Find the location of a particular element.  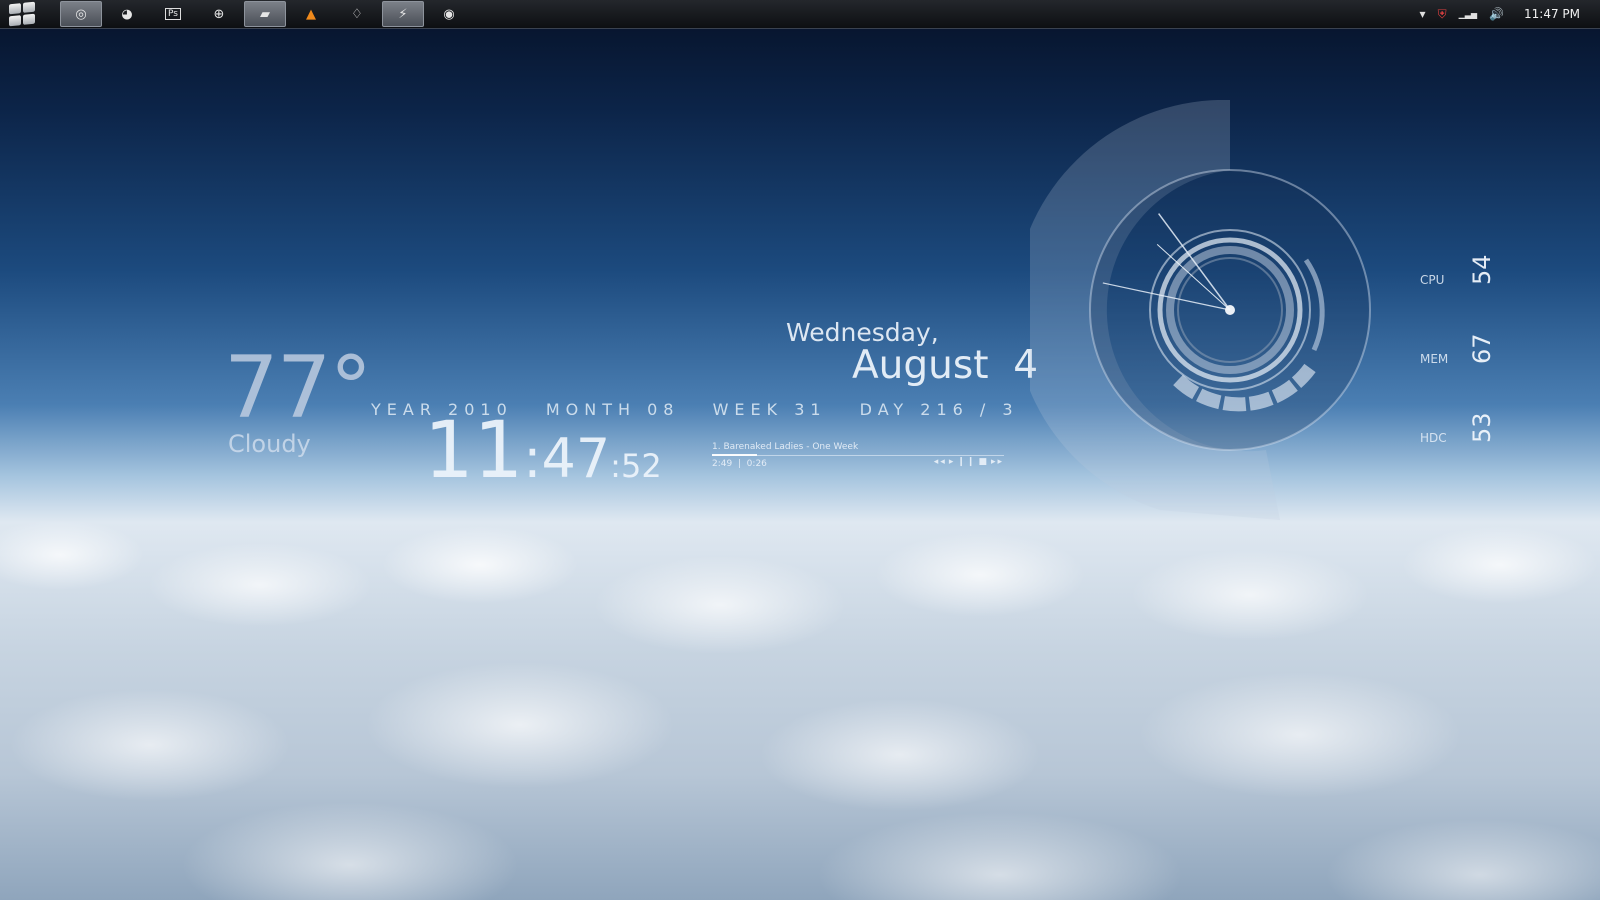

mem-meter: MEM 67 is located at coordinates (1460, 353).